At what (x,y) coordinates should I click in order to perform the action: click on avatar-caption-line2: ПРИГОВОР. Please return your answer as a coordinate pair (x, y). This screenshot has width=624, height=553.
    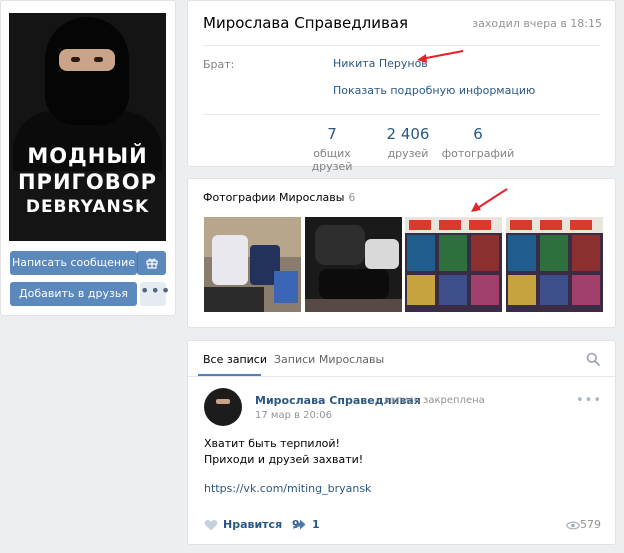
    Looking at the image, I should click on (87, 182).